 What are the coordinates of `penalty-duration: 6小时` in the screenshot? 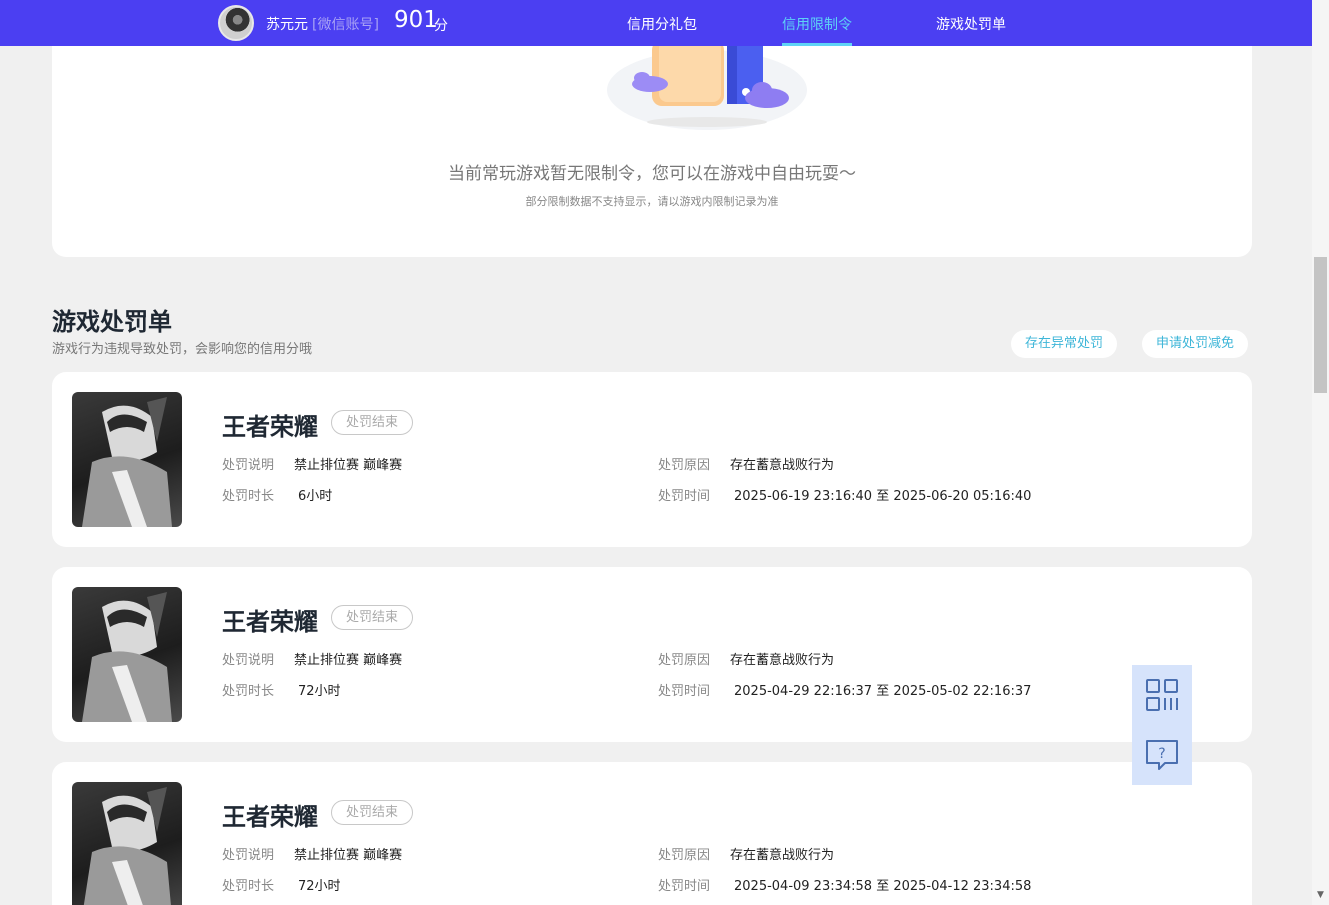 It's located at (315, 496).